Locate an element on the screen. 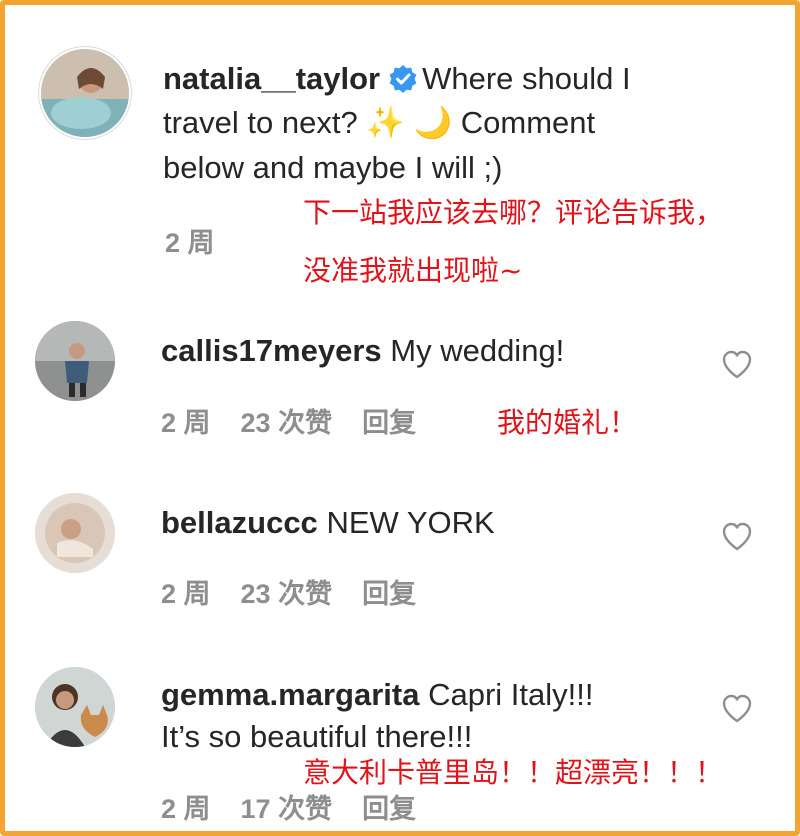 This screenshot has width=800, height=836. avatar-callis17meyers is located at coordinates (75, 361).